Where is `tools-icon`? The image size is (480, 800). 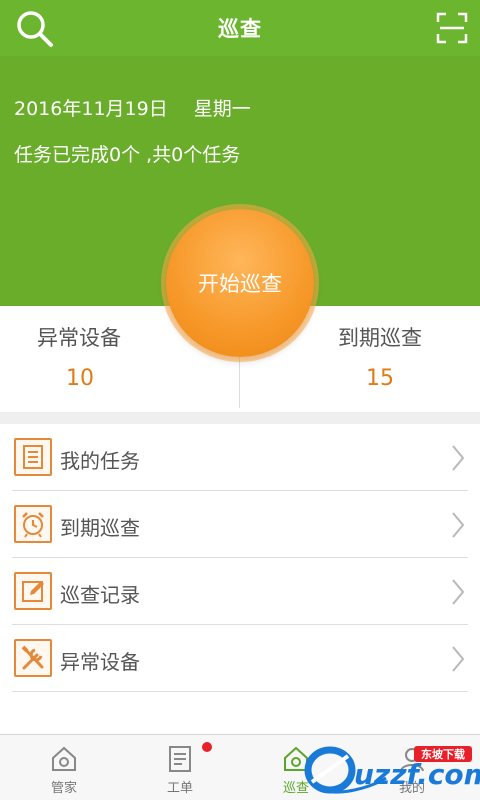 tools-icon is located at coordinates (33, 658).